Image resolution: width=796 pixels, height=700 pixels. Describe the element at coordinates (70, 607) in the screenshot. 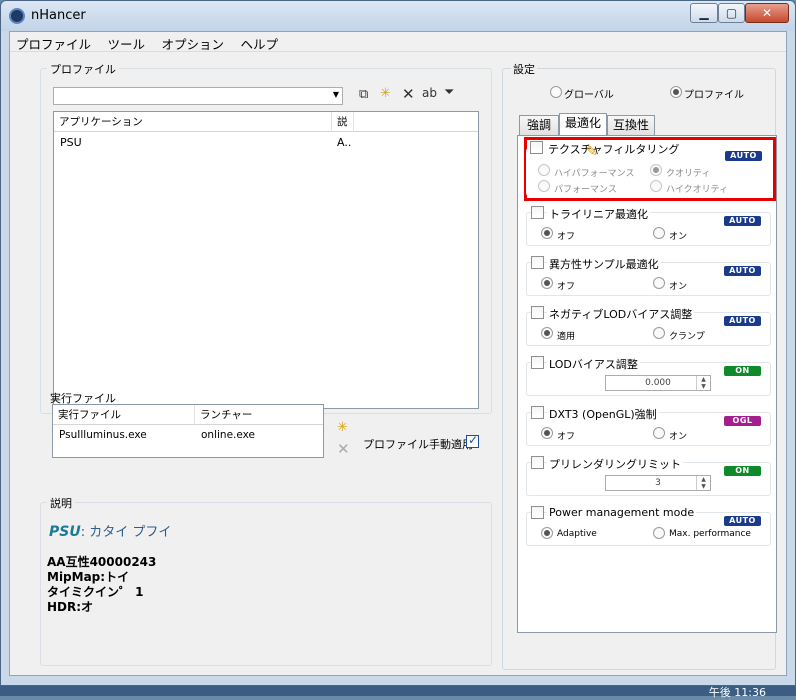

I see `description-line: HDR:オ` at that location.